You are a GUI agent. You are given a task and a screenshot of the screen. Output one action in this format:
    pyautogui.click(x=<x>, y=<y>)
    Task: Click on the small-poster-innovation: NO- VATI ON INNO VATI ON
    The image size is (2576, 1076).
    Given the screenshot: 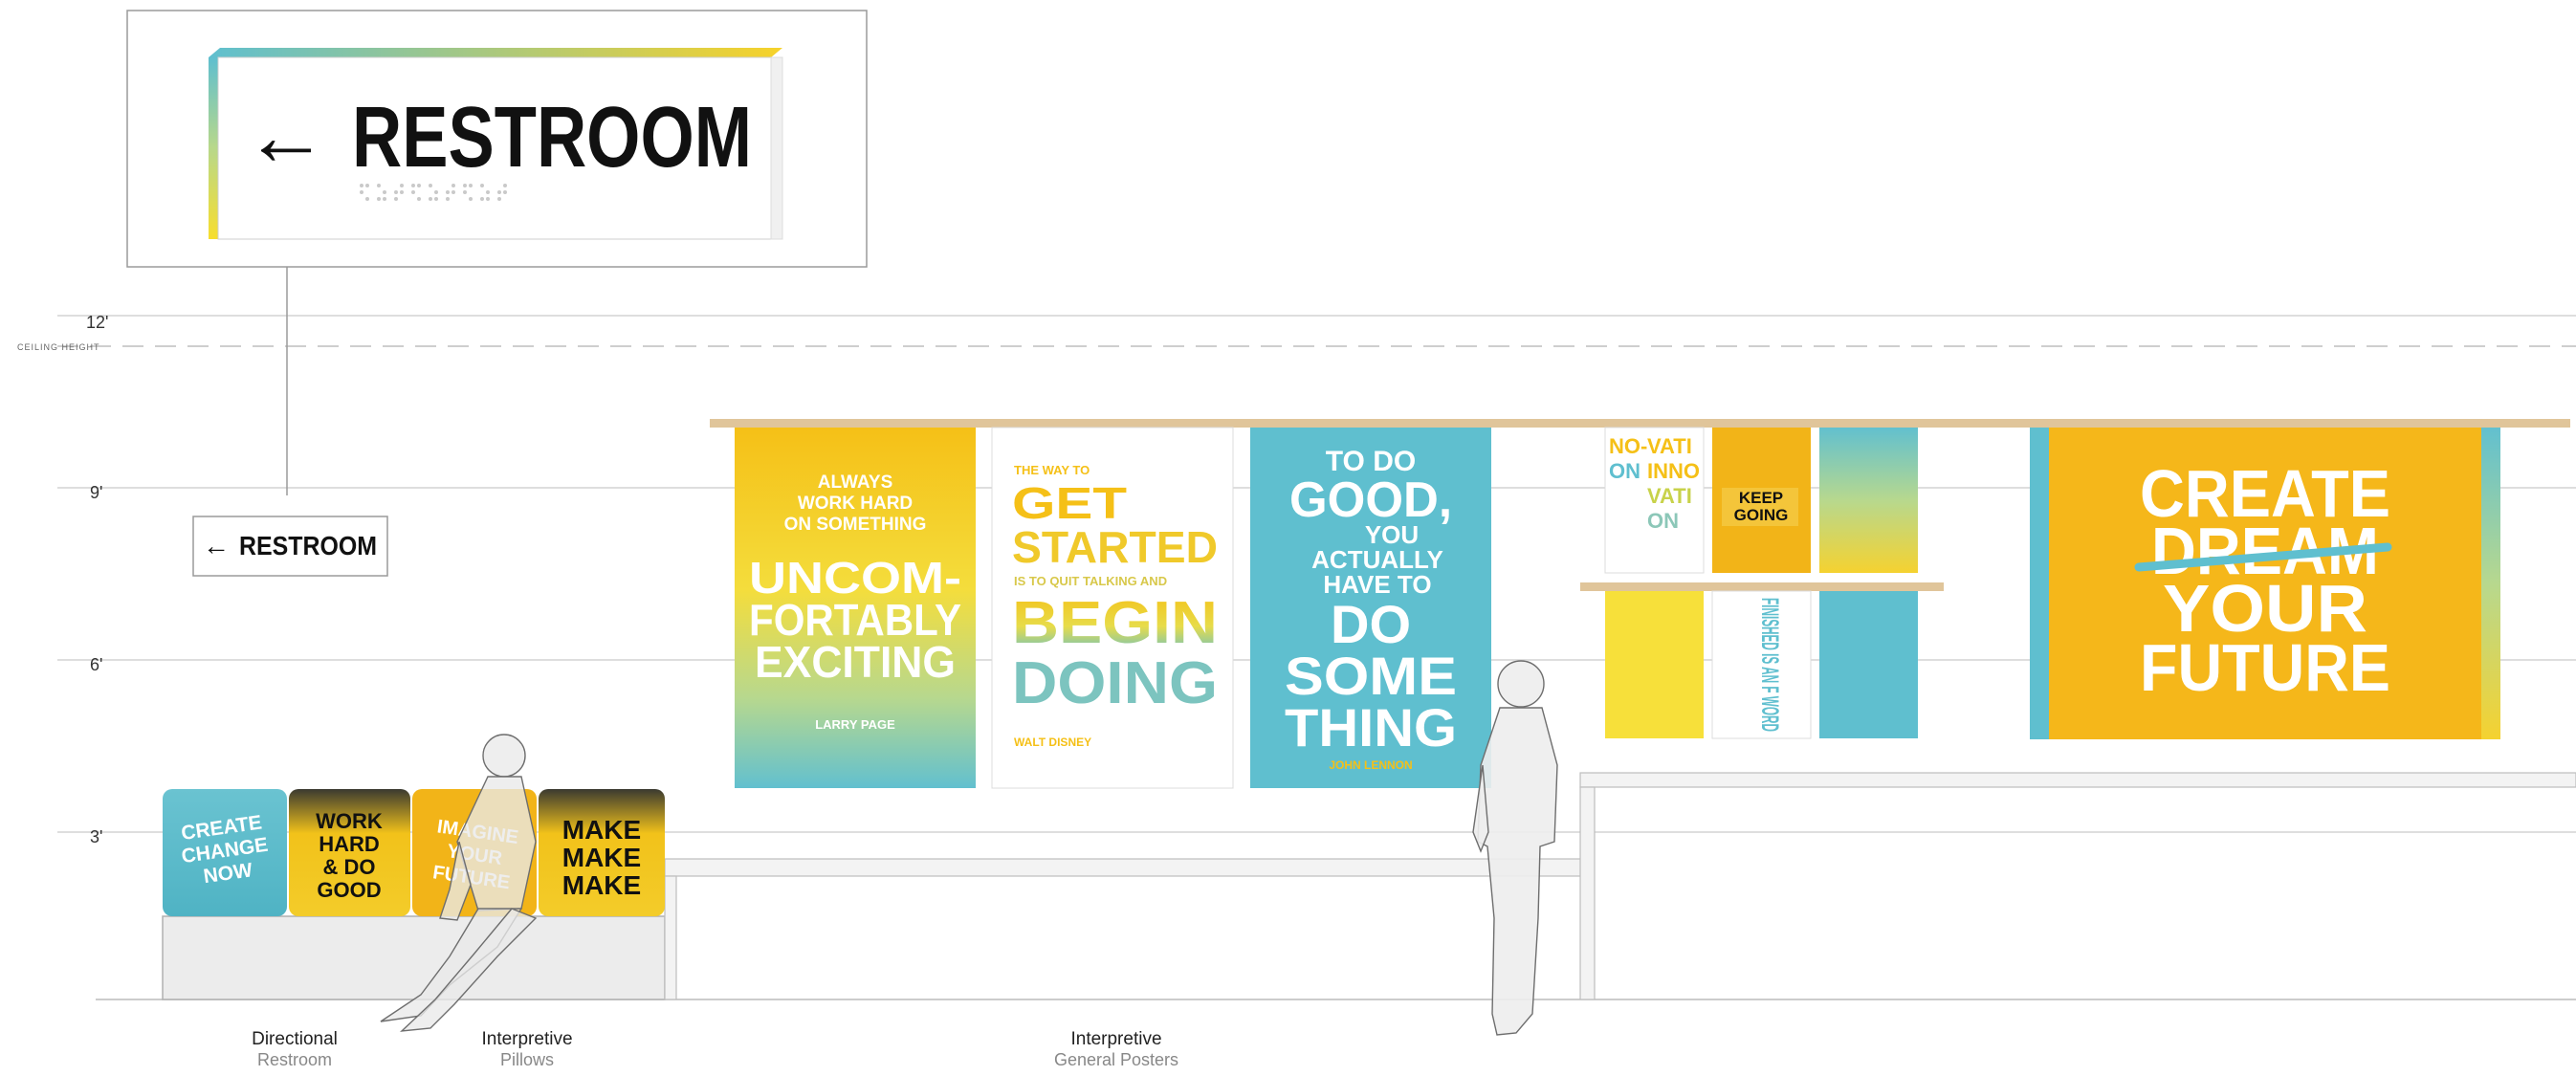 What is the action you would take?
    pyautogui.click(x=1654, y=500)
    